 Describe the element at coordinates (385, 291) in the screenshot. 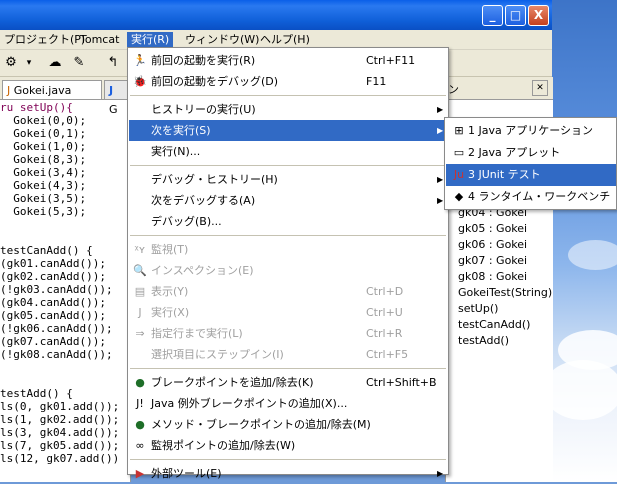

I see `menu-item-shortcut: Ctrl+D` at that location.